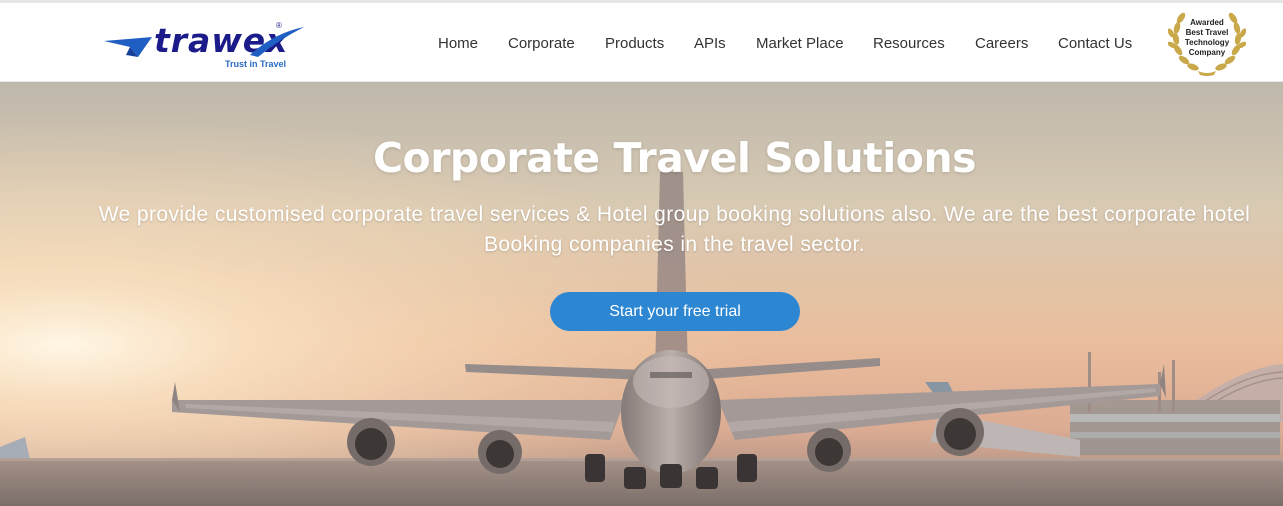 The height and width of the screenshot is (506, 1283). I want to click on nav-careers: Careers, so click(1001, 44).